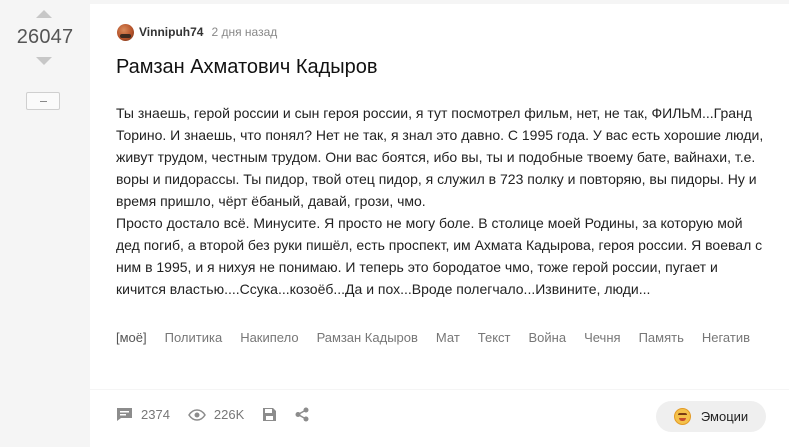 This screenshot has width=789, height=447. I want to click on avatar, so click(125, 32).